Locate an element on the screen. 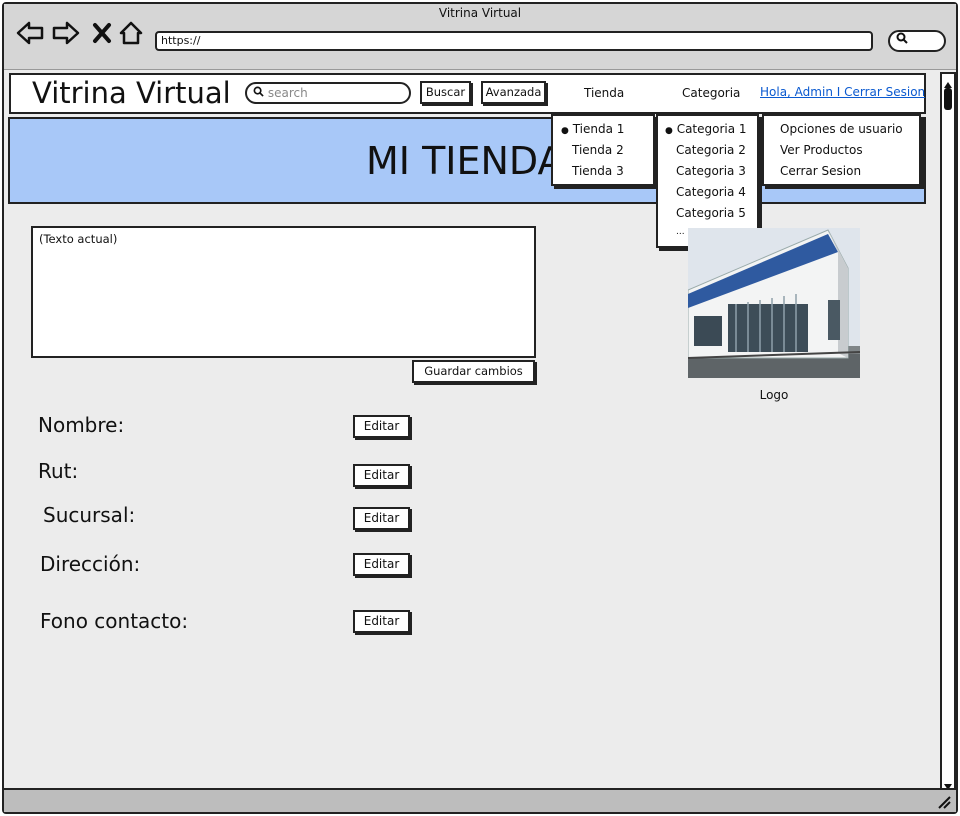  logo-label: Logo is located at coordinates (774, 395).